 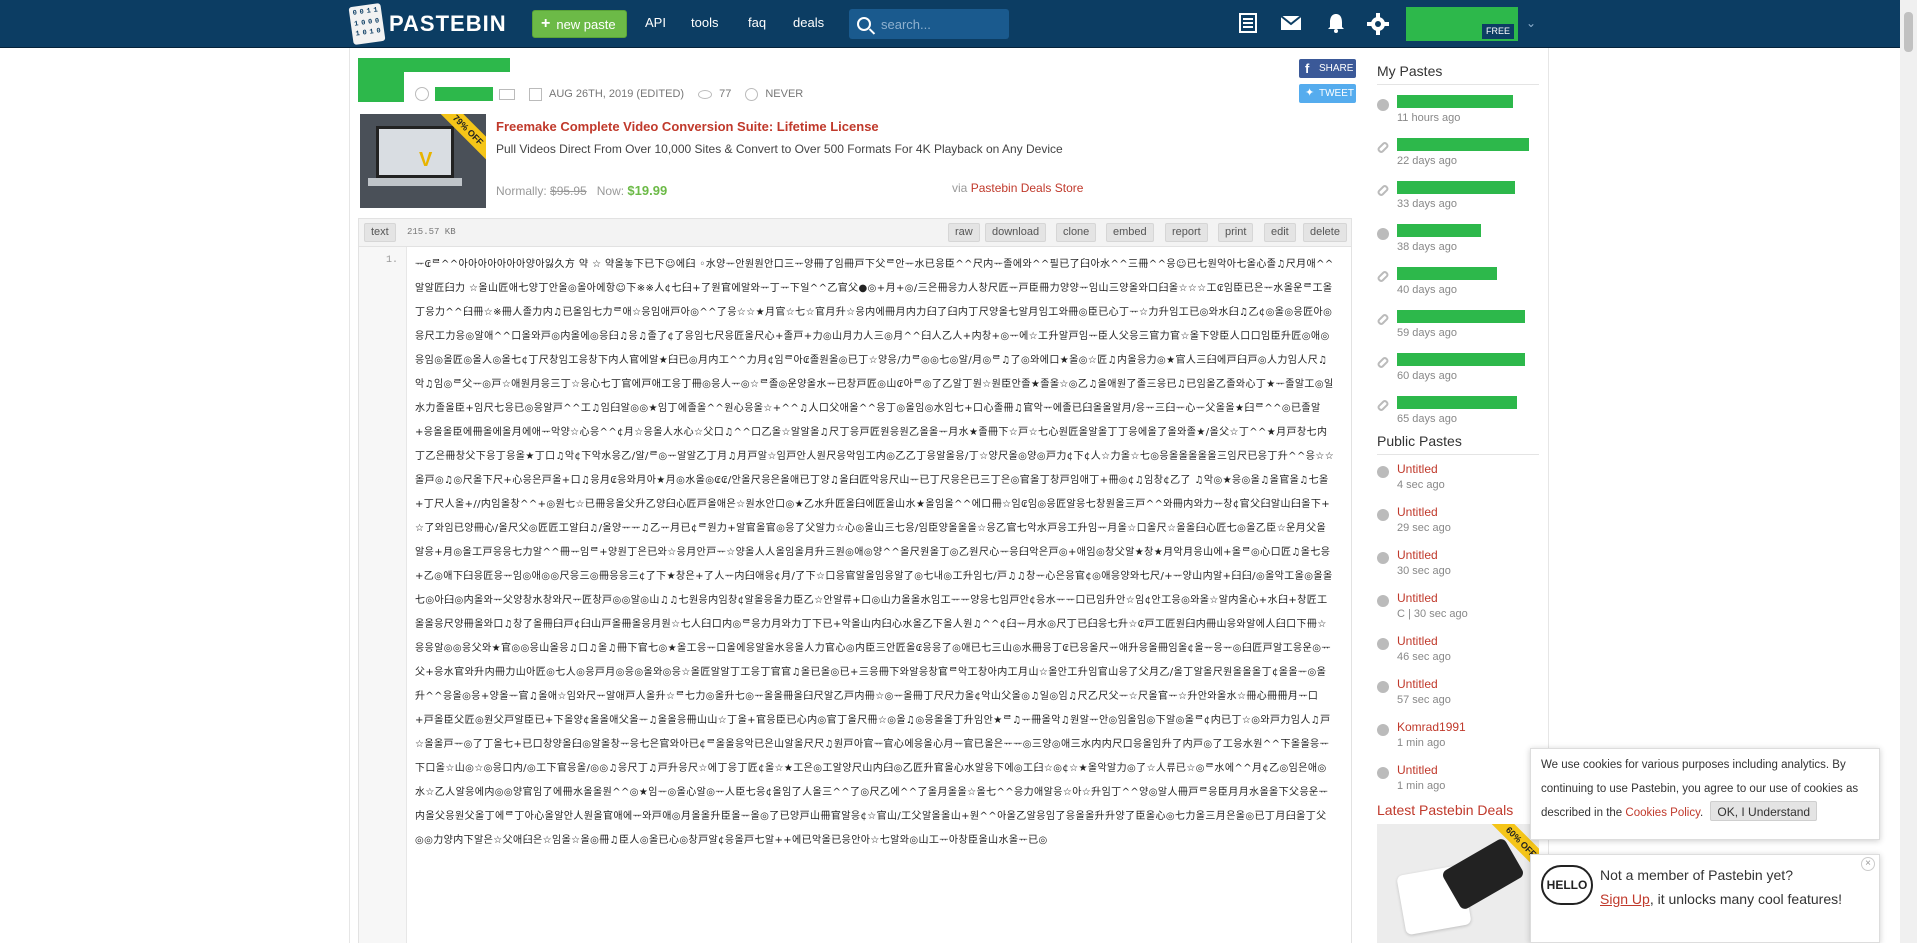 I want to click on nav-deals: deals, so click(x=808, y=22).